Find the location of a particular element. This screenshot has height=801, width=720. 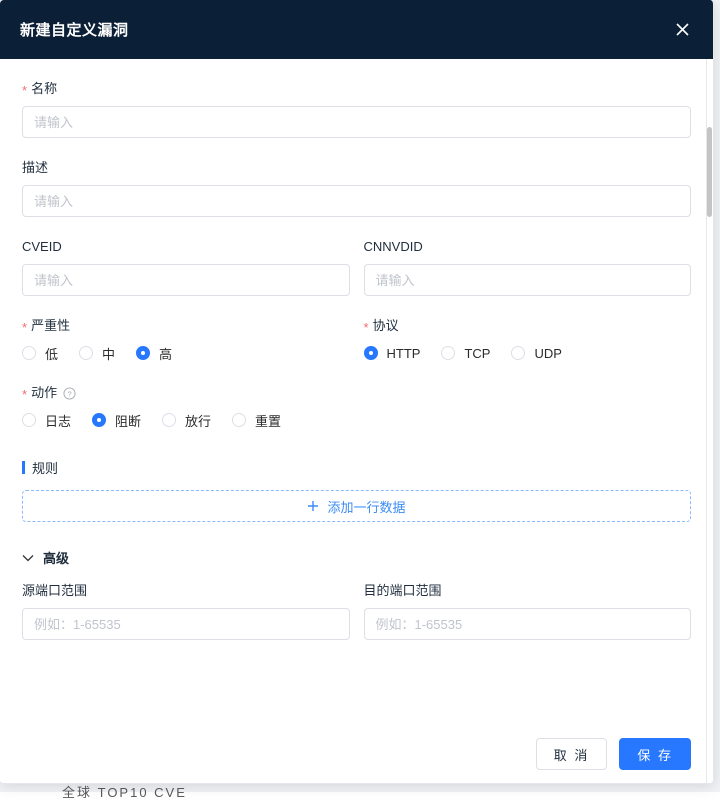

label-cveid: CVEID is located at coordinates (186, 247).